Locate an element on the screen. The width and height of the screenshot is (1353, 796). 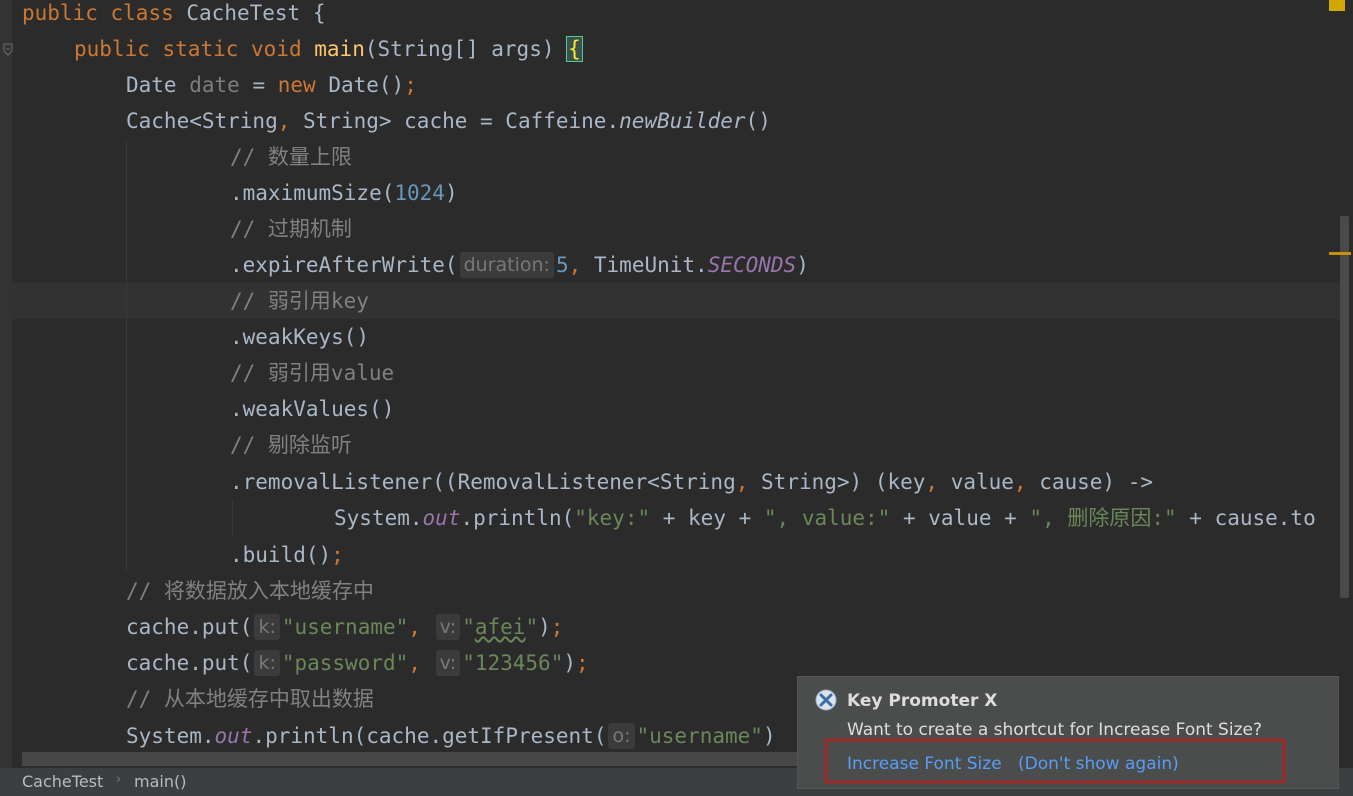
code-comment: // 剔除监听 is located at coordinates (291, 445).